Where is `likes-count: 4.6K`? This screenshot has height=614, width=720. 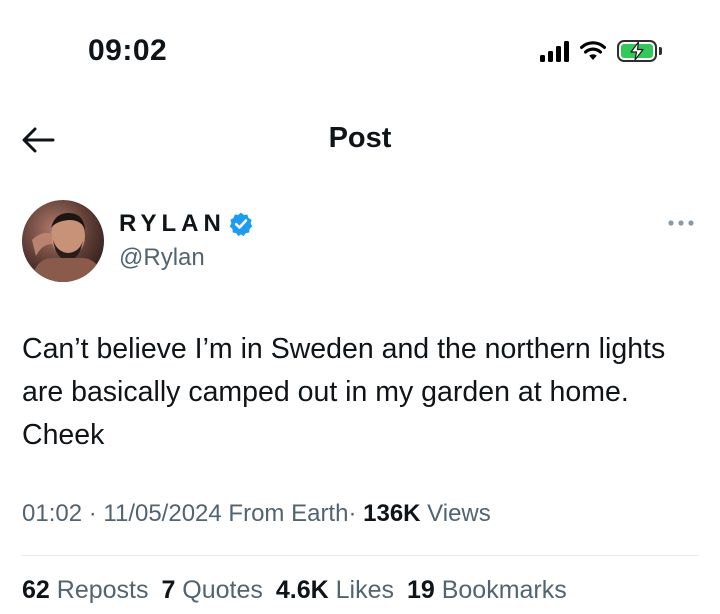
likes-count: 4.6K is located at coordinates (302, 590).